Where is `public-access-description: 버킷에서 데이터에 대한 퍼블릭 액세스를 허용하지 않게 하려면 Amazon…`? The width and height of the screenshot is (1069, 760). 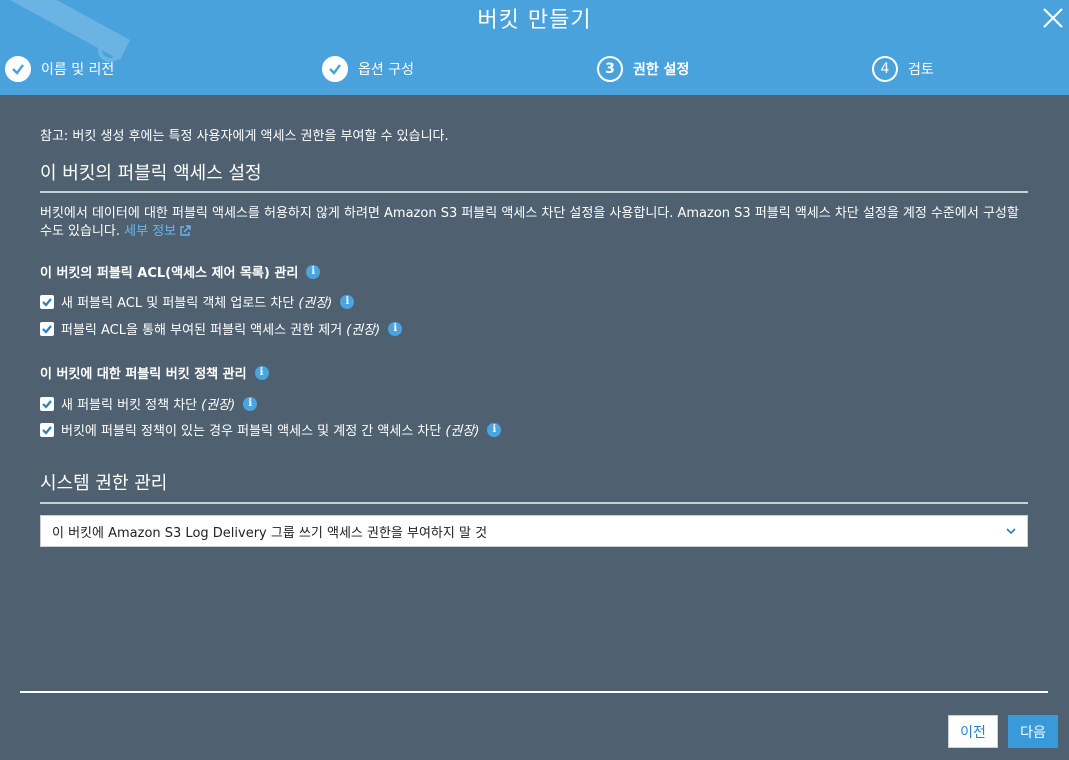 public-access-description: 버킷에서 데이터에 대한 퍼블릭 액세스를 허용하지 않게 하려면 Amazon… is located at coordinates (529, 222).